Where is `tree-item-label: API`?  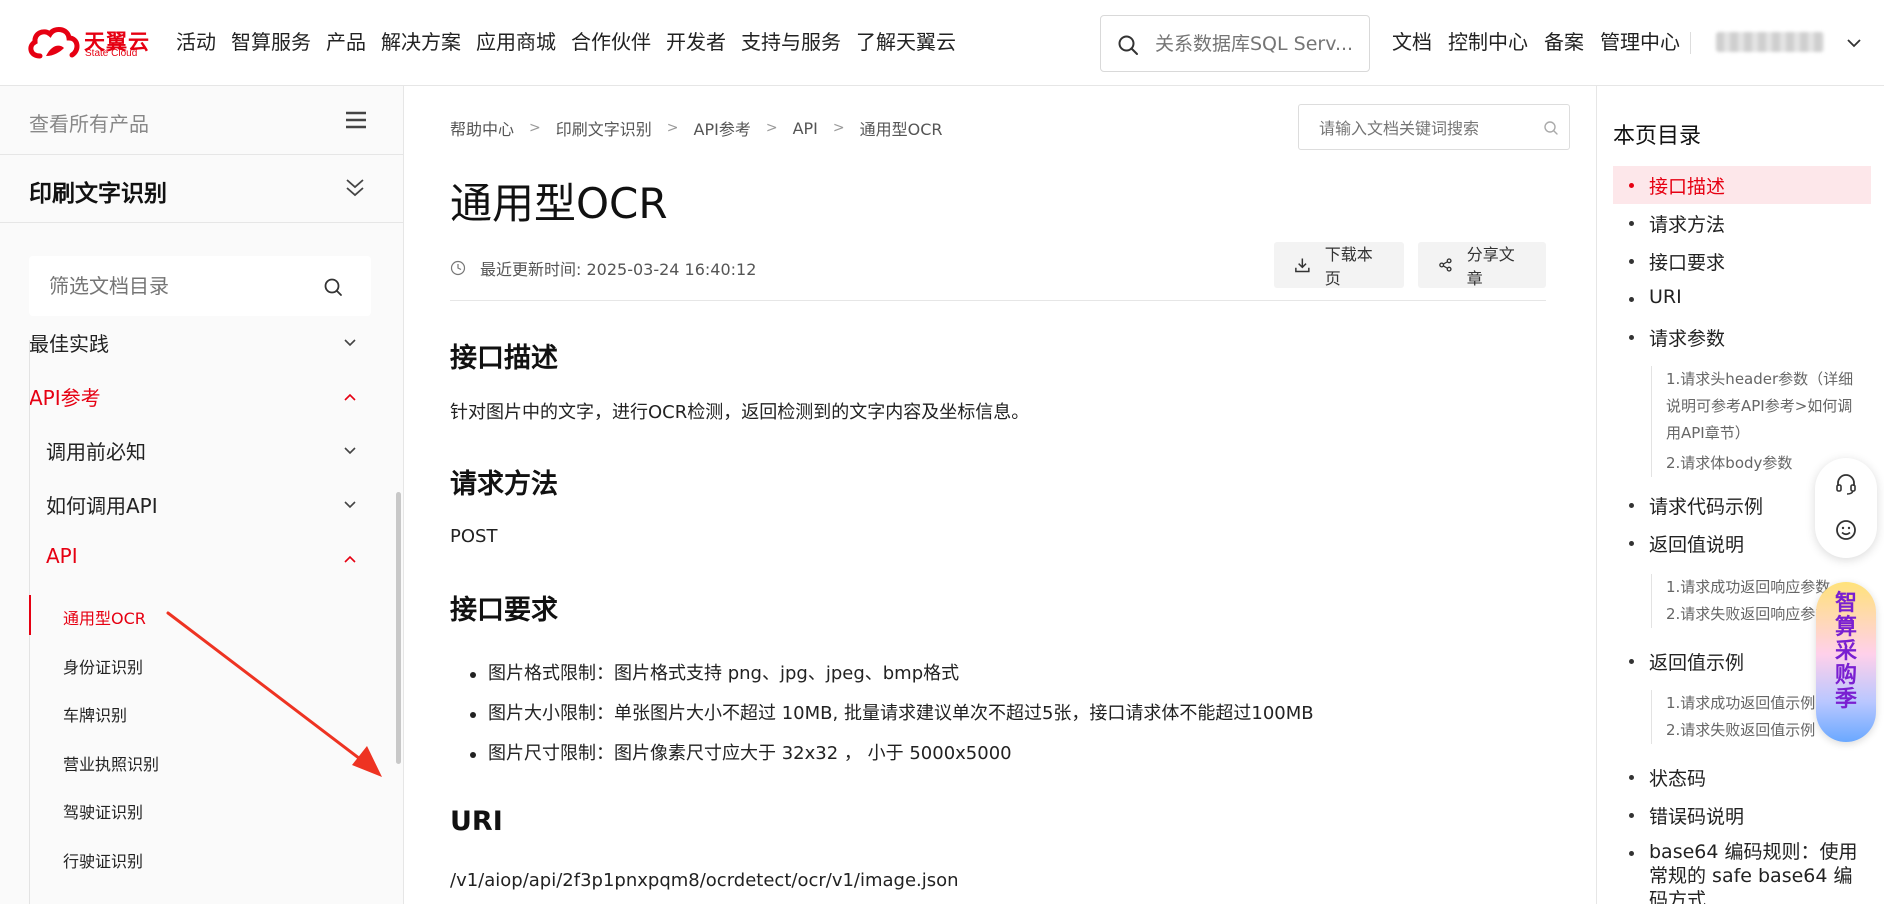
tree-item-label: API is located at coordinates (62, 556).